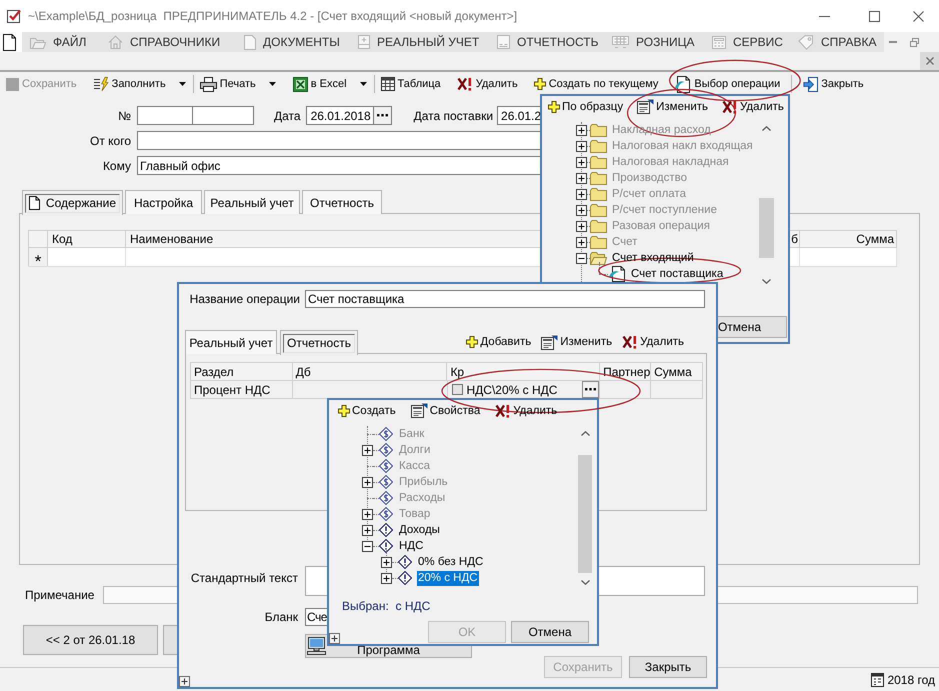 The image size is (939, 691). I want to click on toolbar-button: Добавить, so click(499, 342).